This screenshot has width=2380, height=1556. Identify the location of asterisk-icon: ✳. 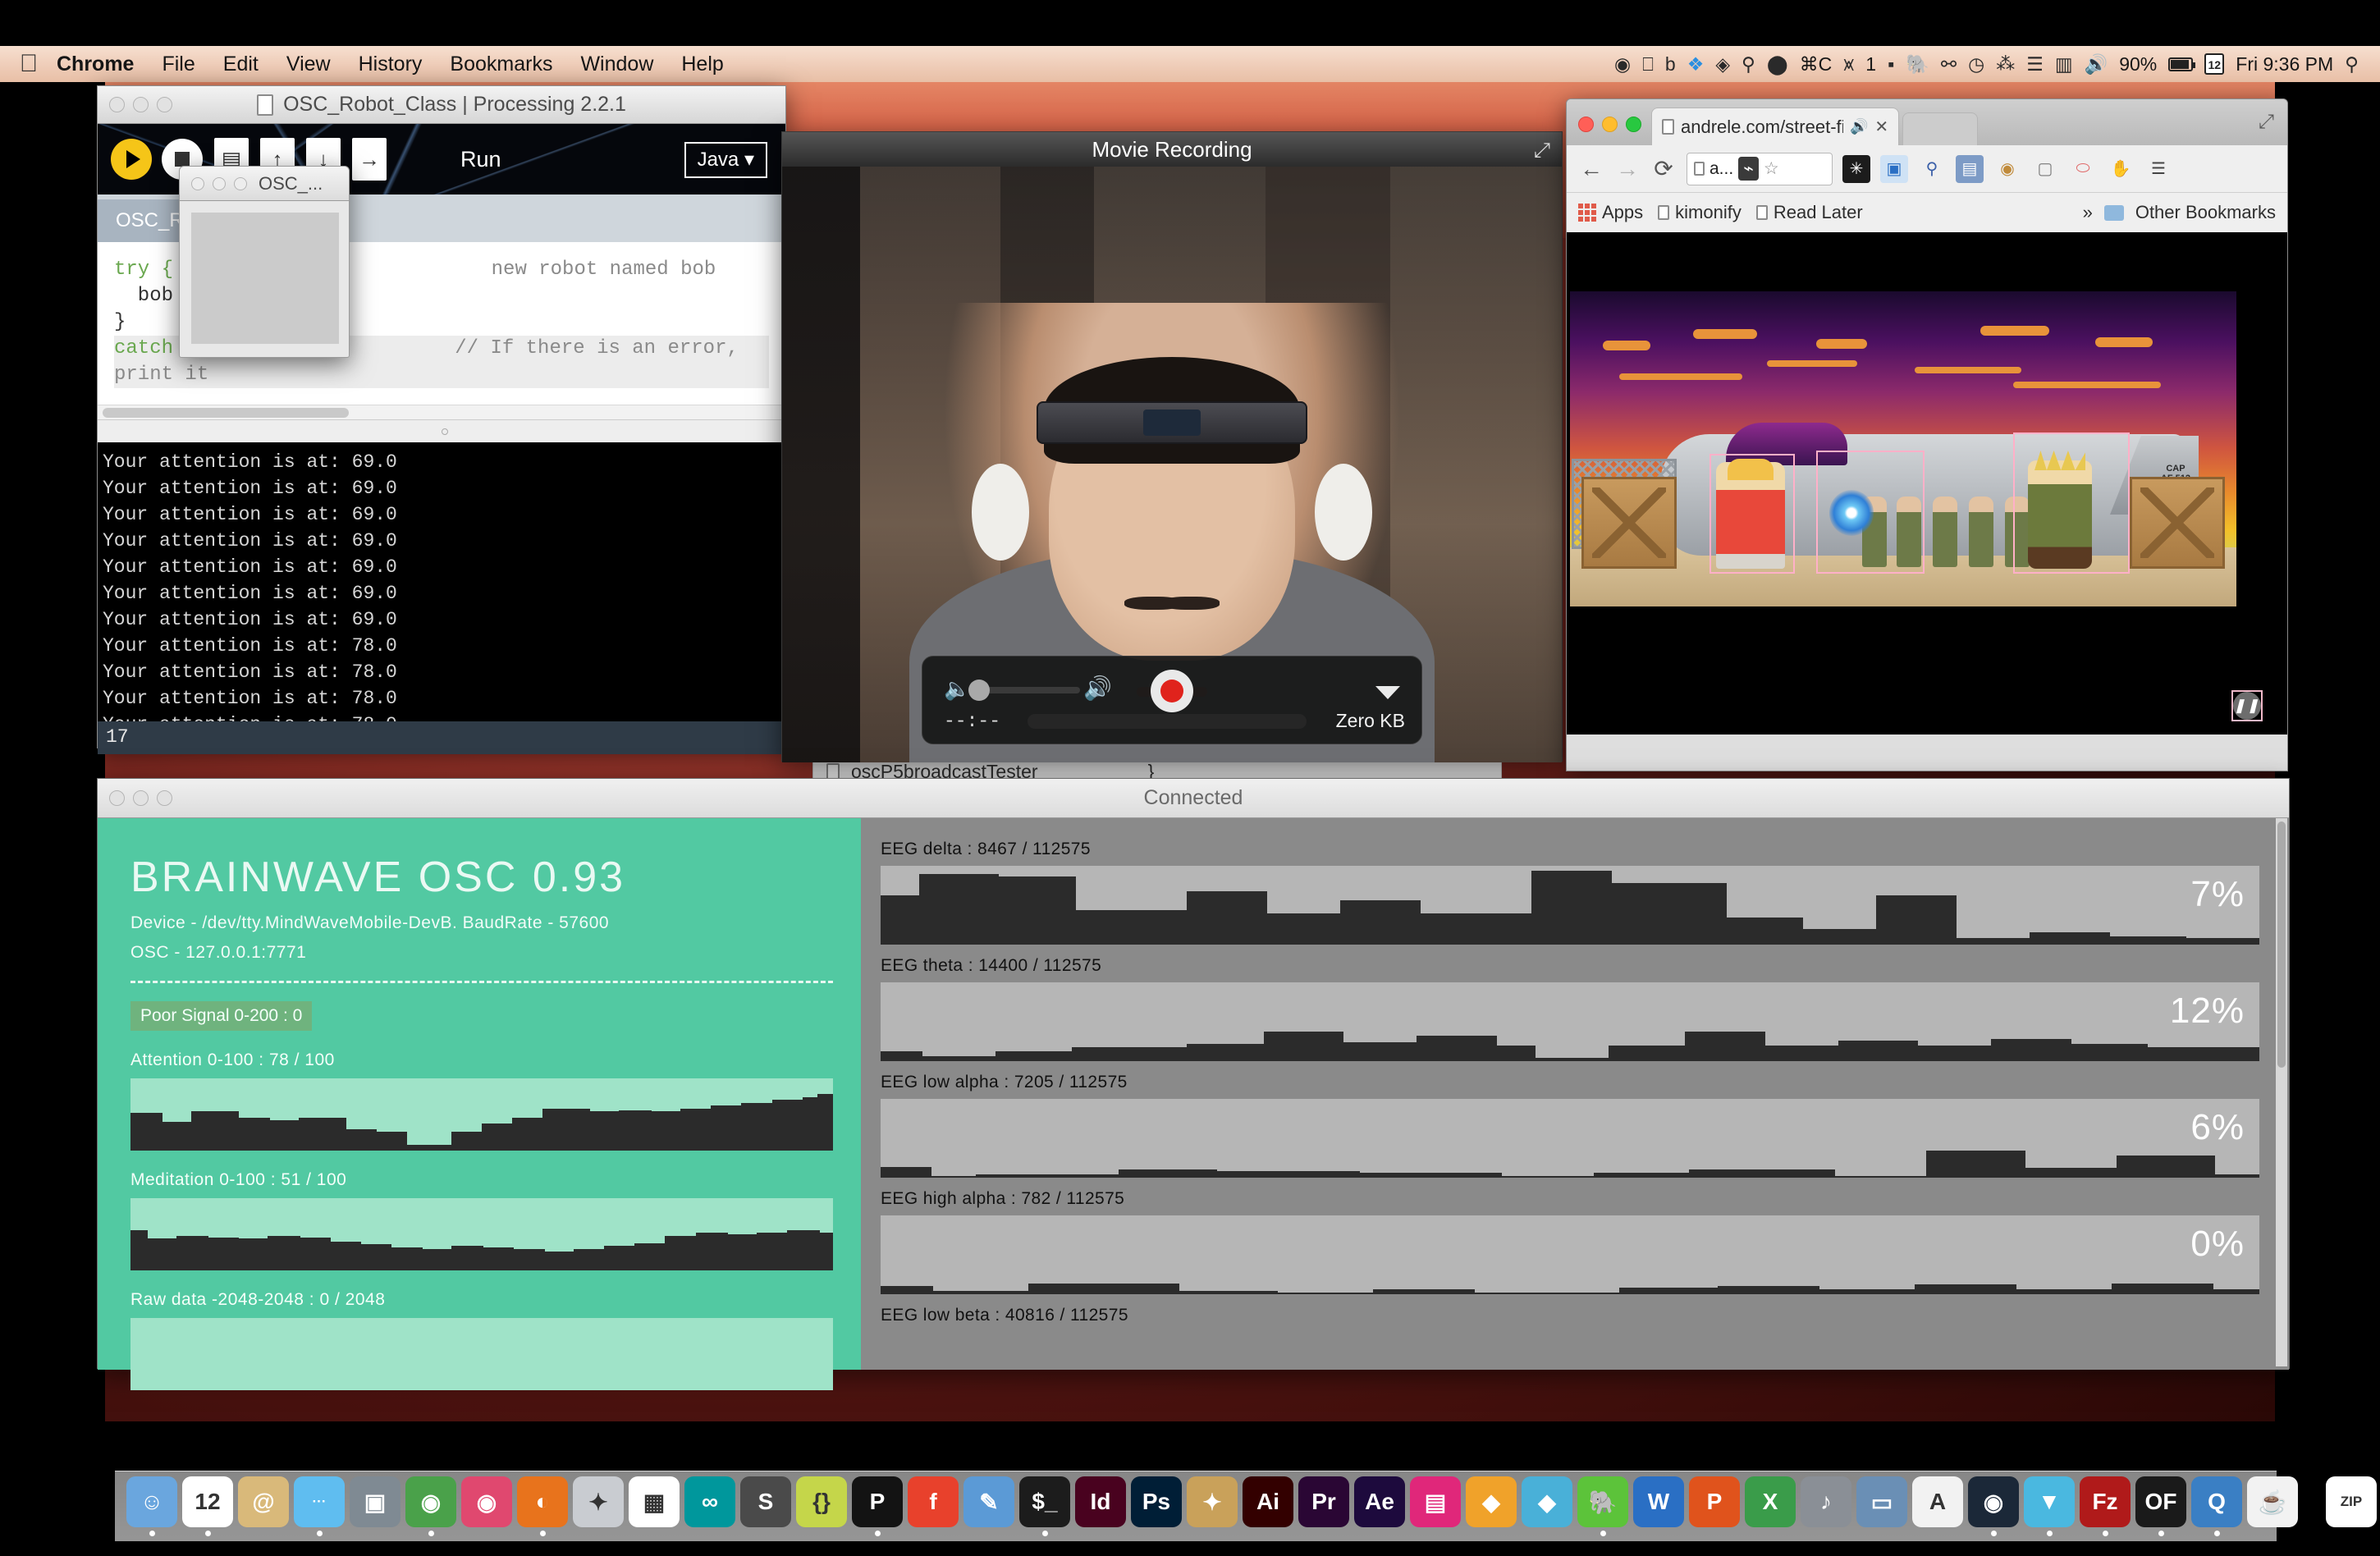
(1856, 168).